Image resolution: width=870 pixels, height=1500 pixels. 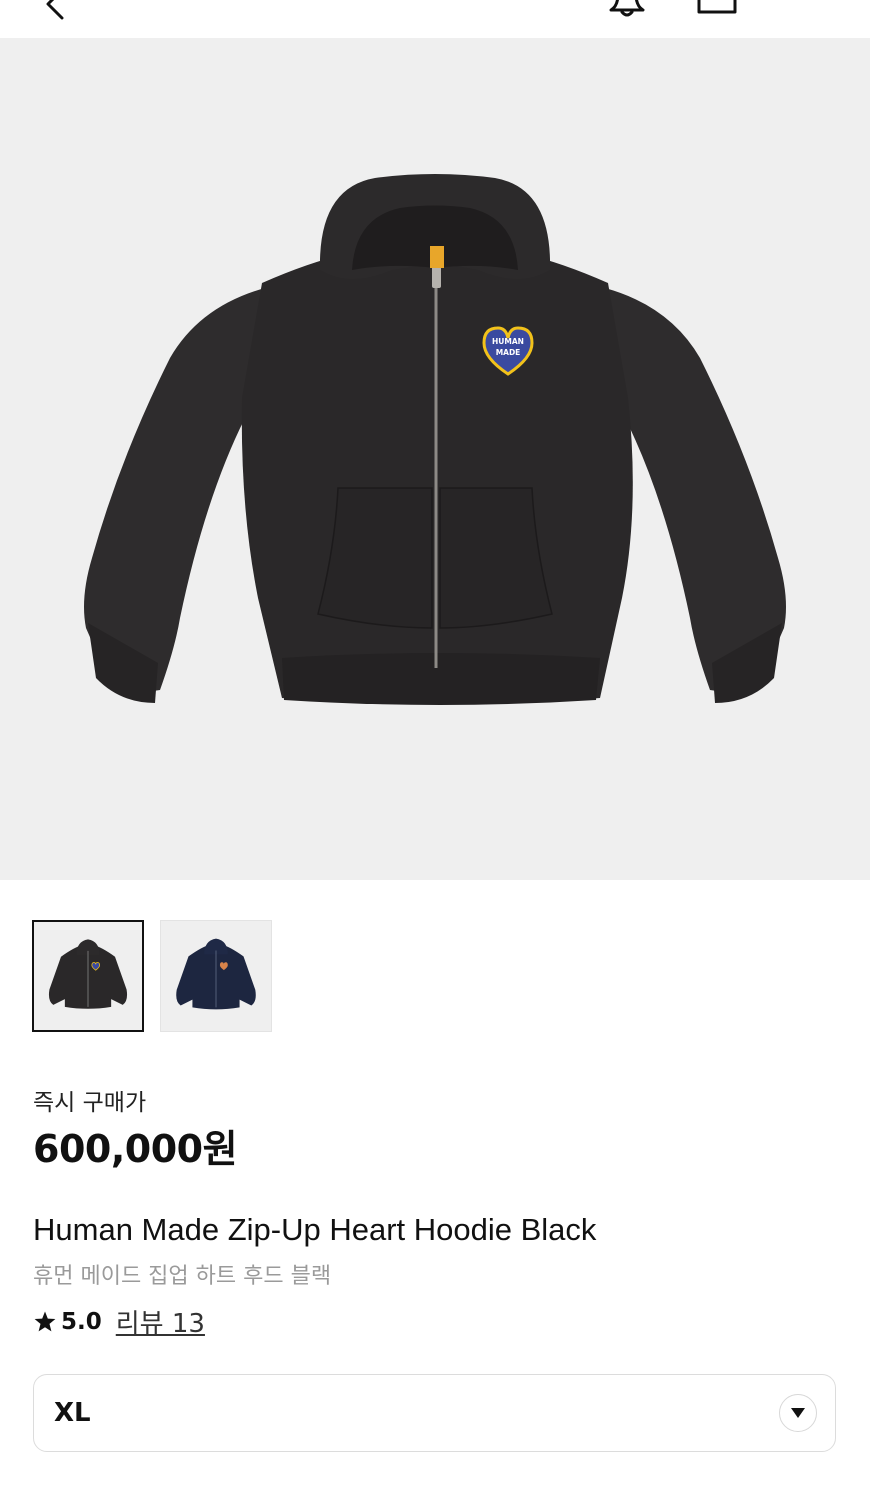 I want to click on back-button, so click(x=56, y=13).